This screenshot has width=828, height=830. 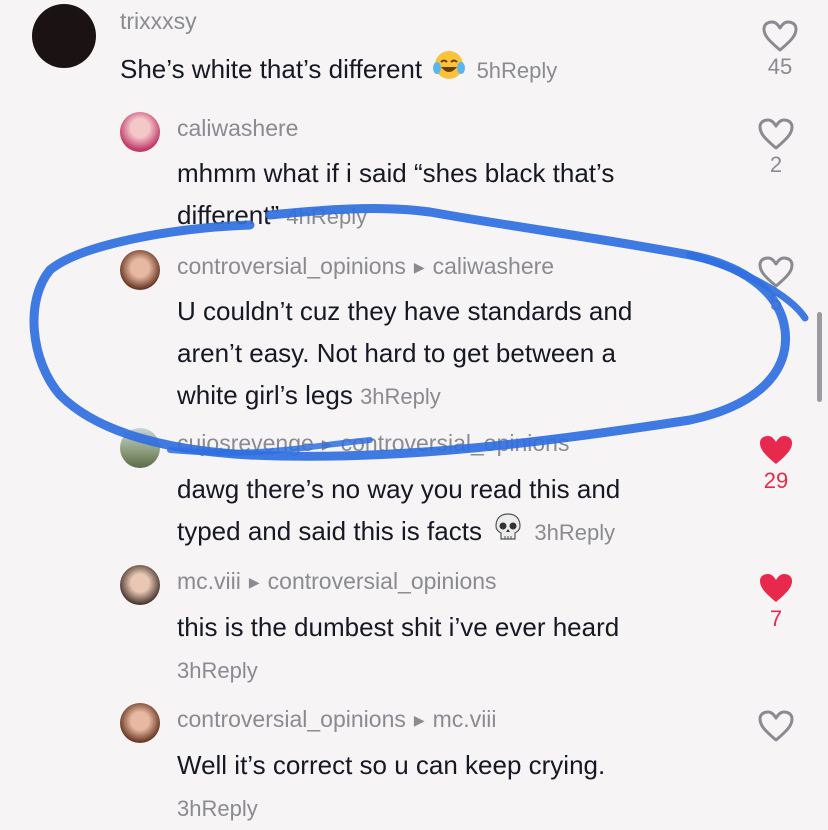 What do you see at coordinates (493, 266) in the screenshot?
I see `reply-to-username: caliwashere` at bounding box center [493, 266].